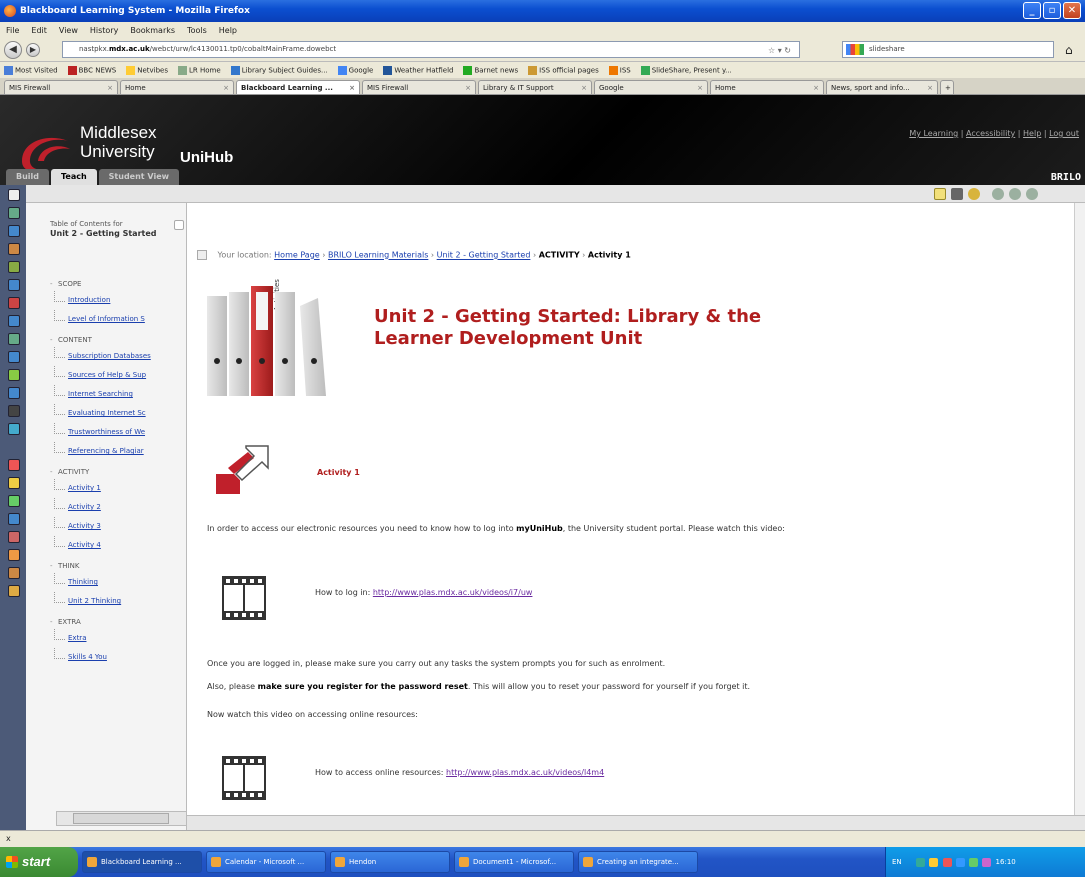  Describe the element at coordinates (123, 638) in the screenshot. I see `toc-link: Extra` at that location.